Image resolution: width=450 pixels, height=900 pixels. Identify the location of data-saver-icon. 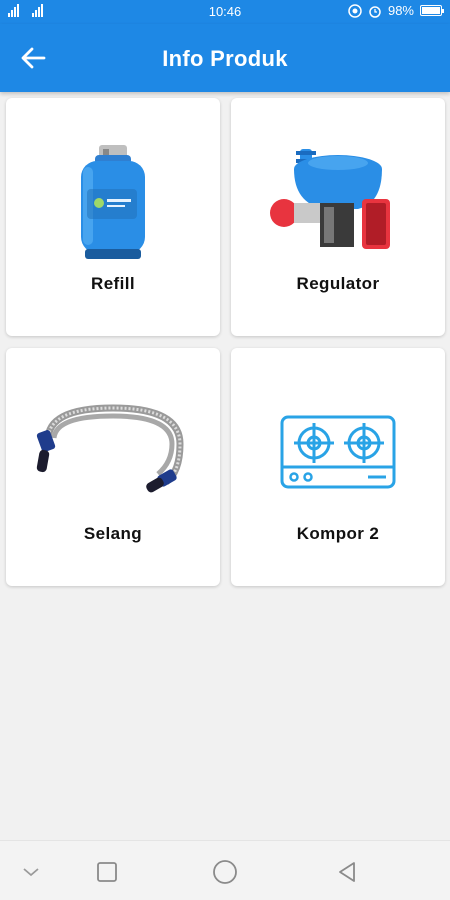
(355, 10).